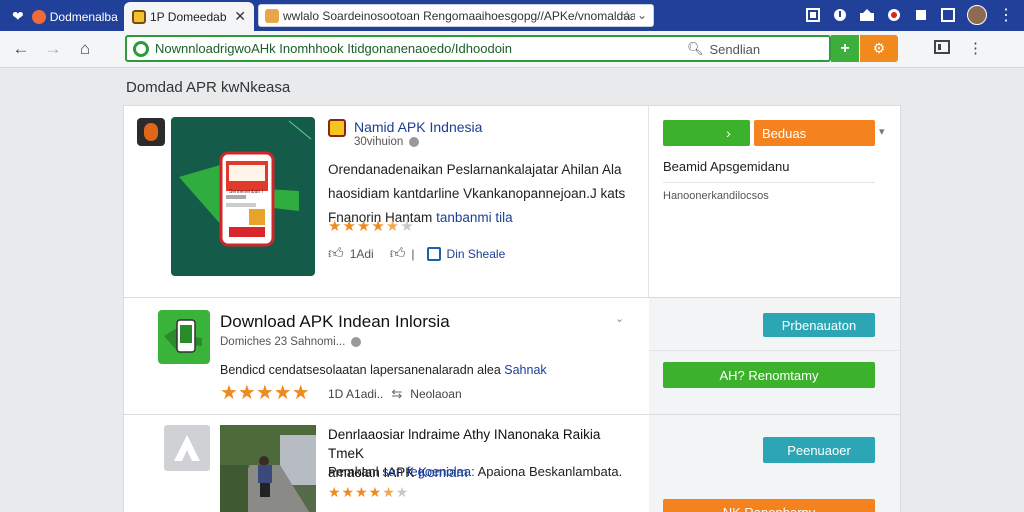 The width and height of the screenshot is (1024, 512). I want to click on tab-2-label: 1P Domeedab, so click(188, 16).